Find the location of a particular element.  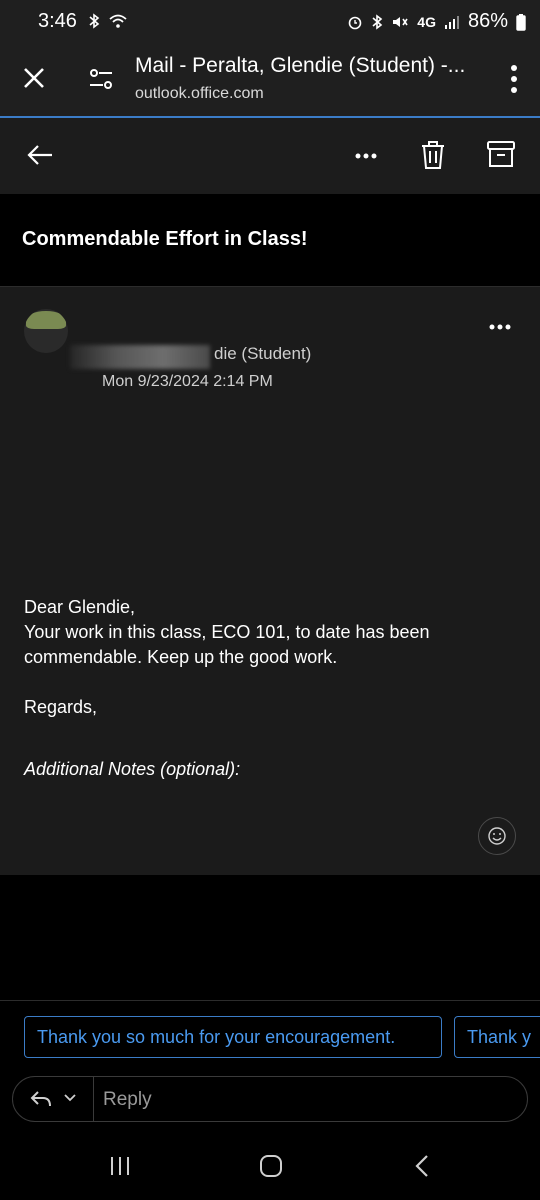

more-vertical-icon is located at coordinates (514, 79).